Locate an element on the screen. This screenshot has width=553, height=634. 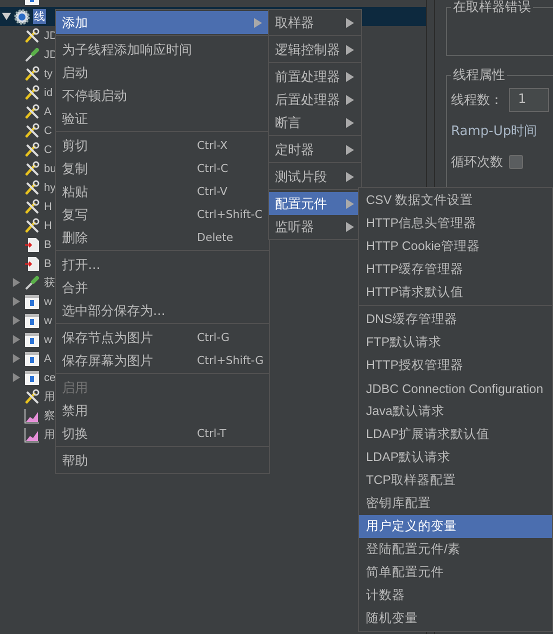
group-title: 在取样器错误 is located at coordinates (492, 8).